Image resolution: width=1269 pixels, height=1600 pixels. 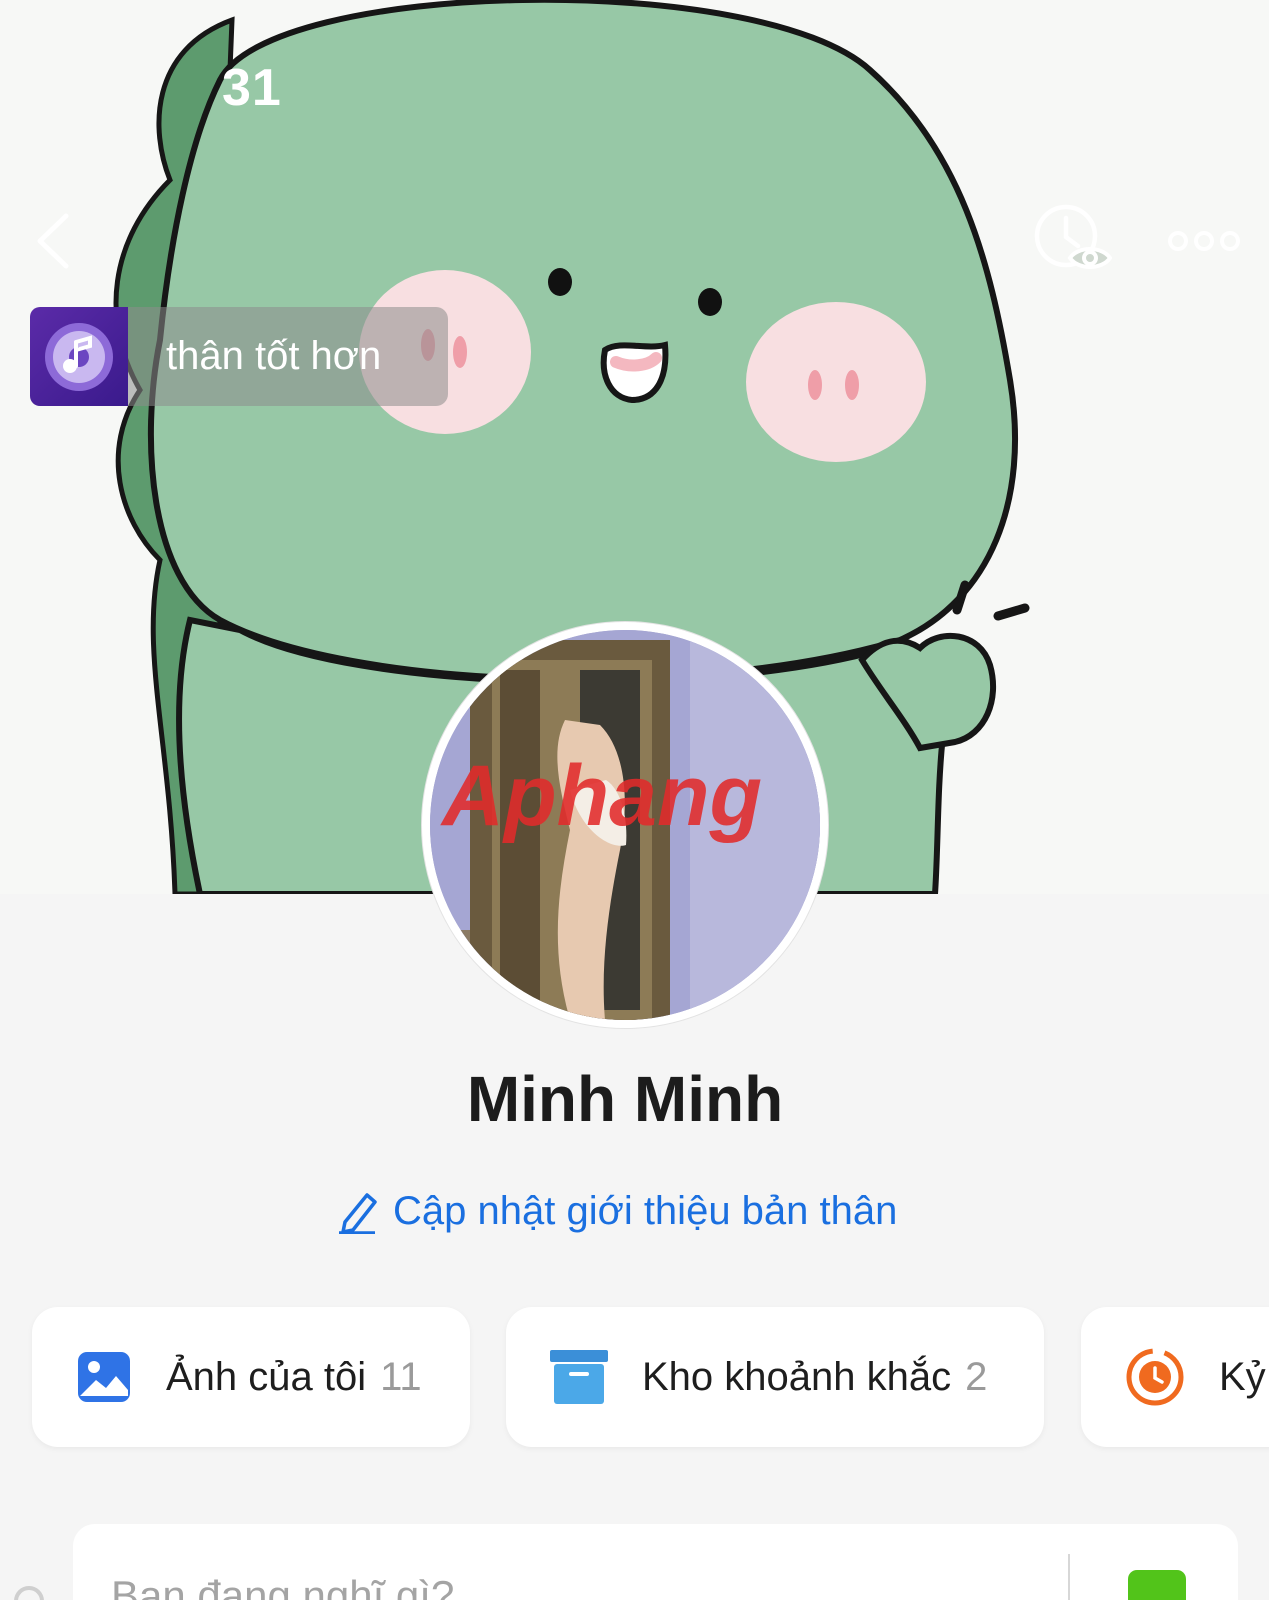 What do you see at coordinates (625, 1099) in the screenshot?
I see `profile-name: Minh Minh` at bounding box center [625, 1099].